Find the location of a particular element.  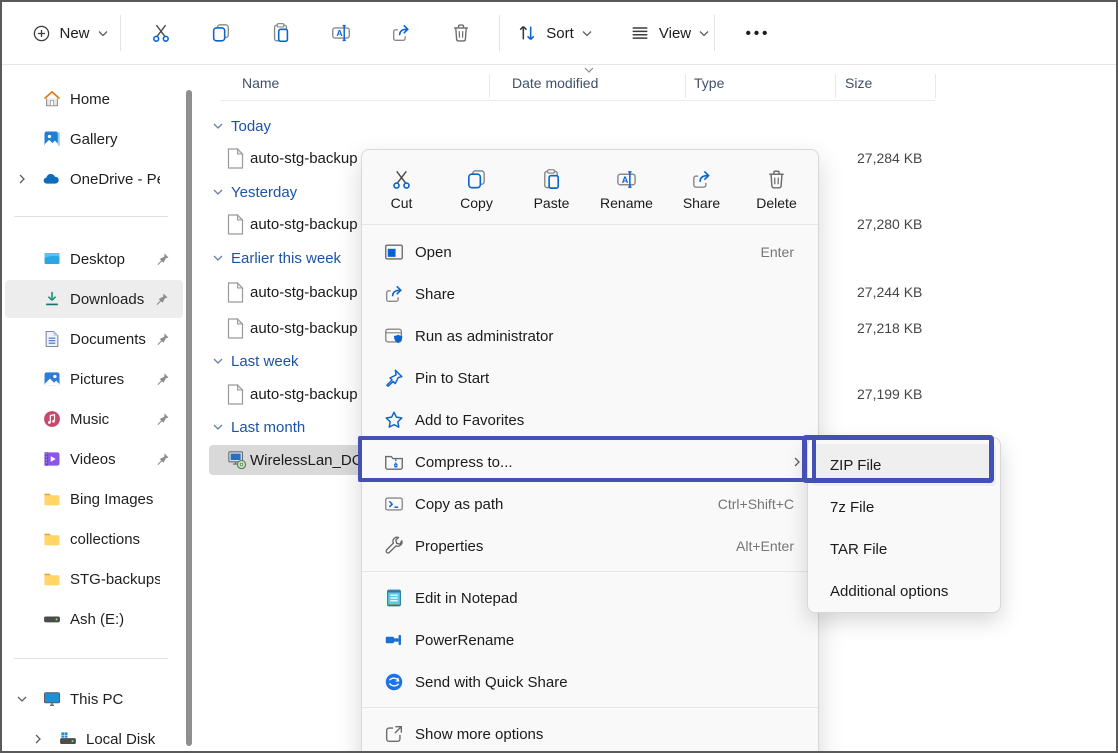

sidebar-item-collections: collections is located at coordinates (93, 539).